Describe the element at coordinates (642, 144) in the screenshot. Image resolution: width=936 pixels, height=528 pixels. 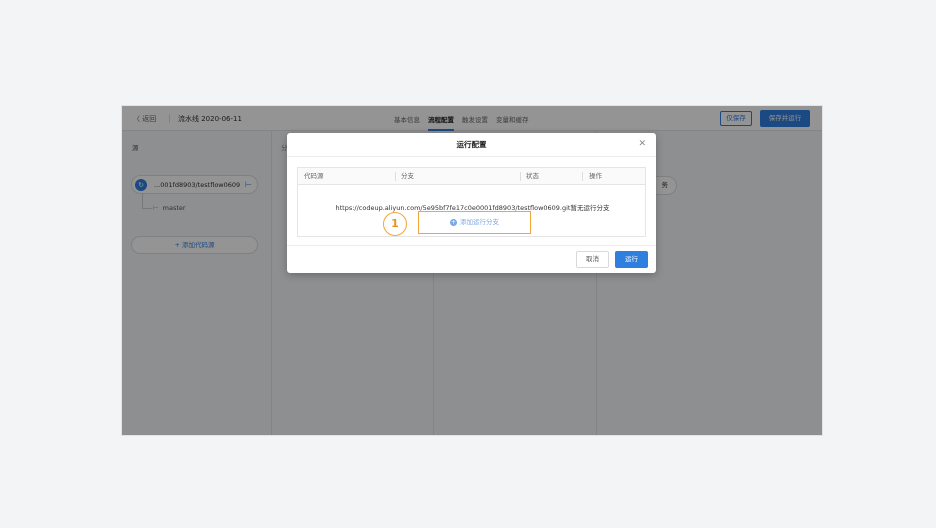
I see `close-icon: ✕` at that location.